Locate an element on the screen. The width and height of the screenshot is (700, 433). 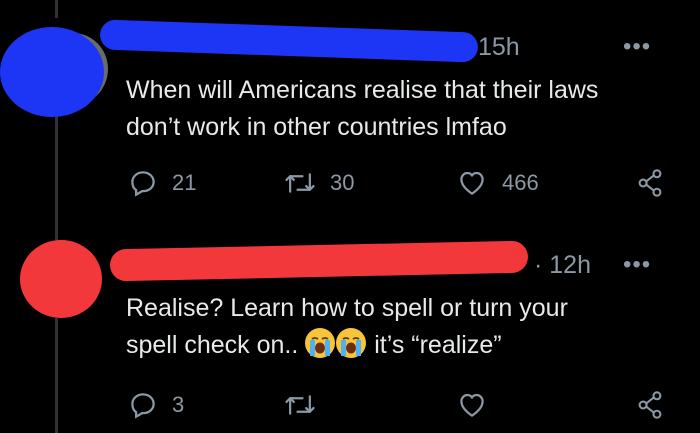
tweet-text-line-2: spell check on.. it’s “realize” is located at coordinates (314, 345).